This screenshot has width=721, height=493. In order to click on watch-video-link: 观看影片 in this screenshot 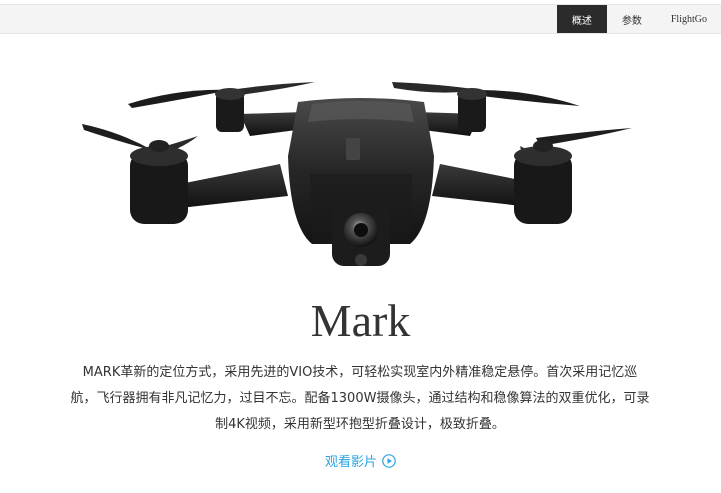, I will do `click(360, 460)`.